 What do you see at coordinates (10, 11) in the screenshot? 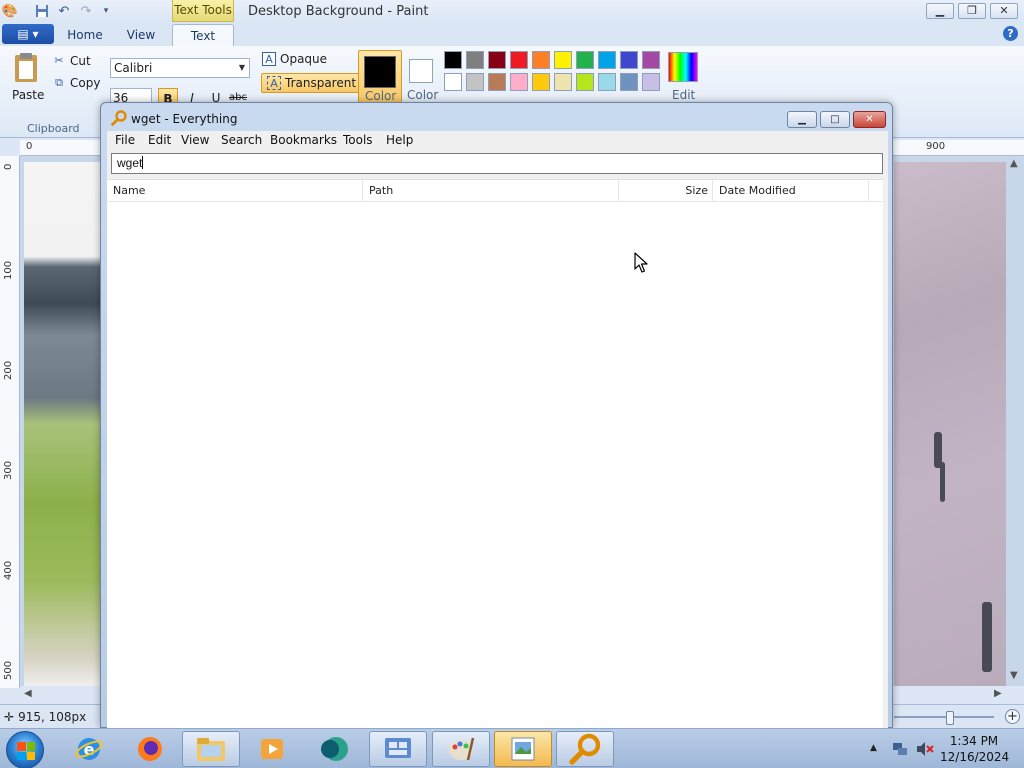
I see `paint-app-icon: 🎨` at bounding box center [10, 11].